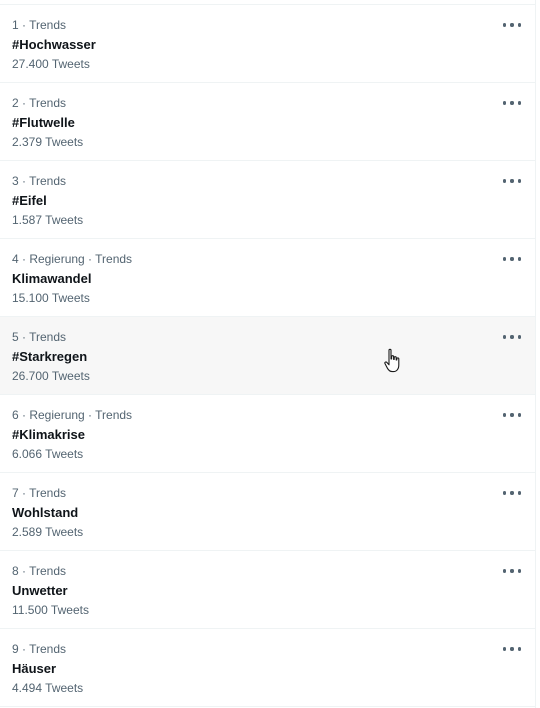 The image size is (540, 708). Describe the element at coordinates (267, 44) in the screenshot. I see `trend-item-1: 1 · Trends #Hochwasser 27.400 Tweets` at that location.